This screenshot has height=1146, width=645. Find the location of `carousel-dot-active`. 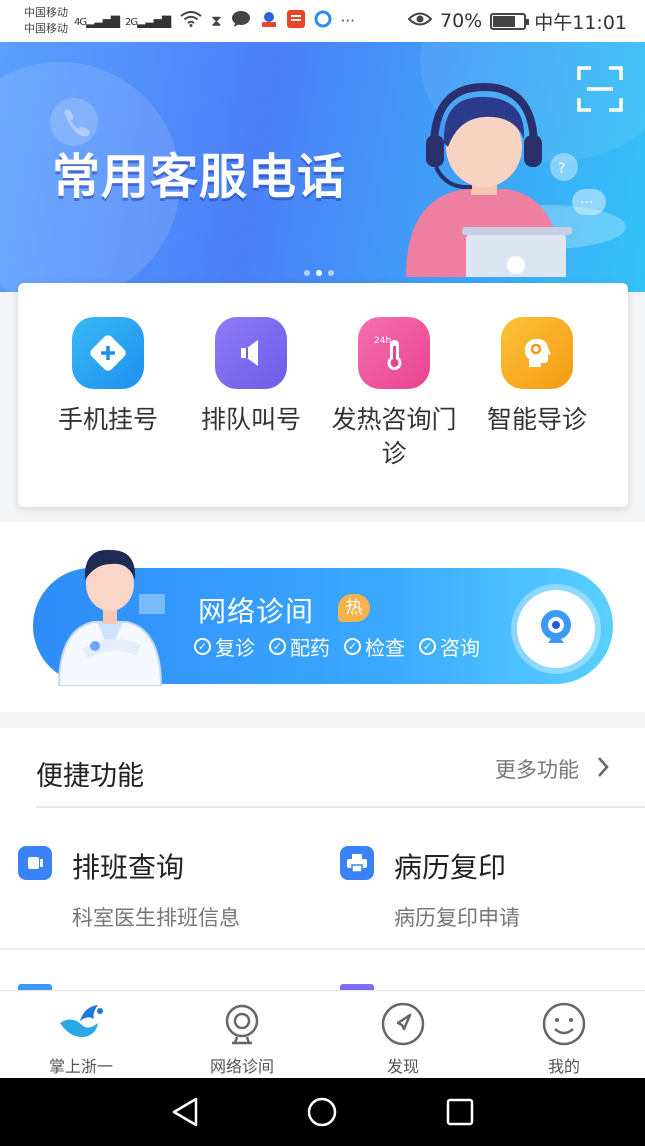

carousel-dot-active is located at coordinates (319, 273).